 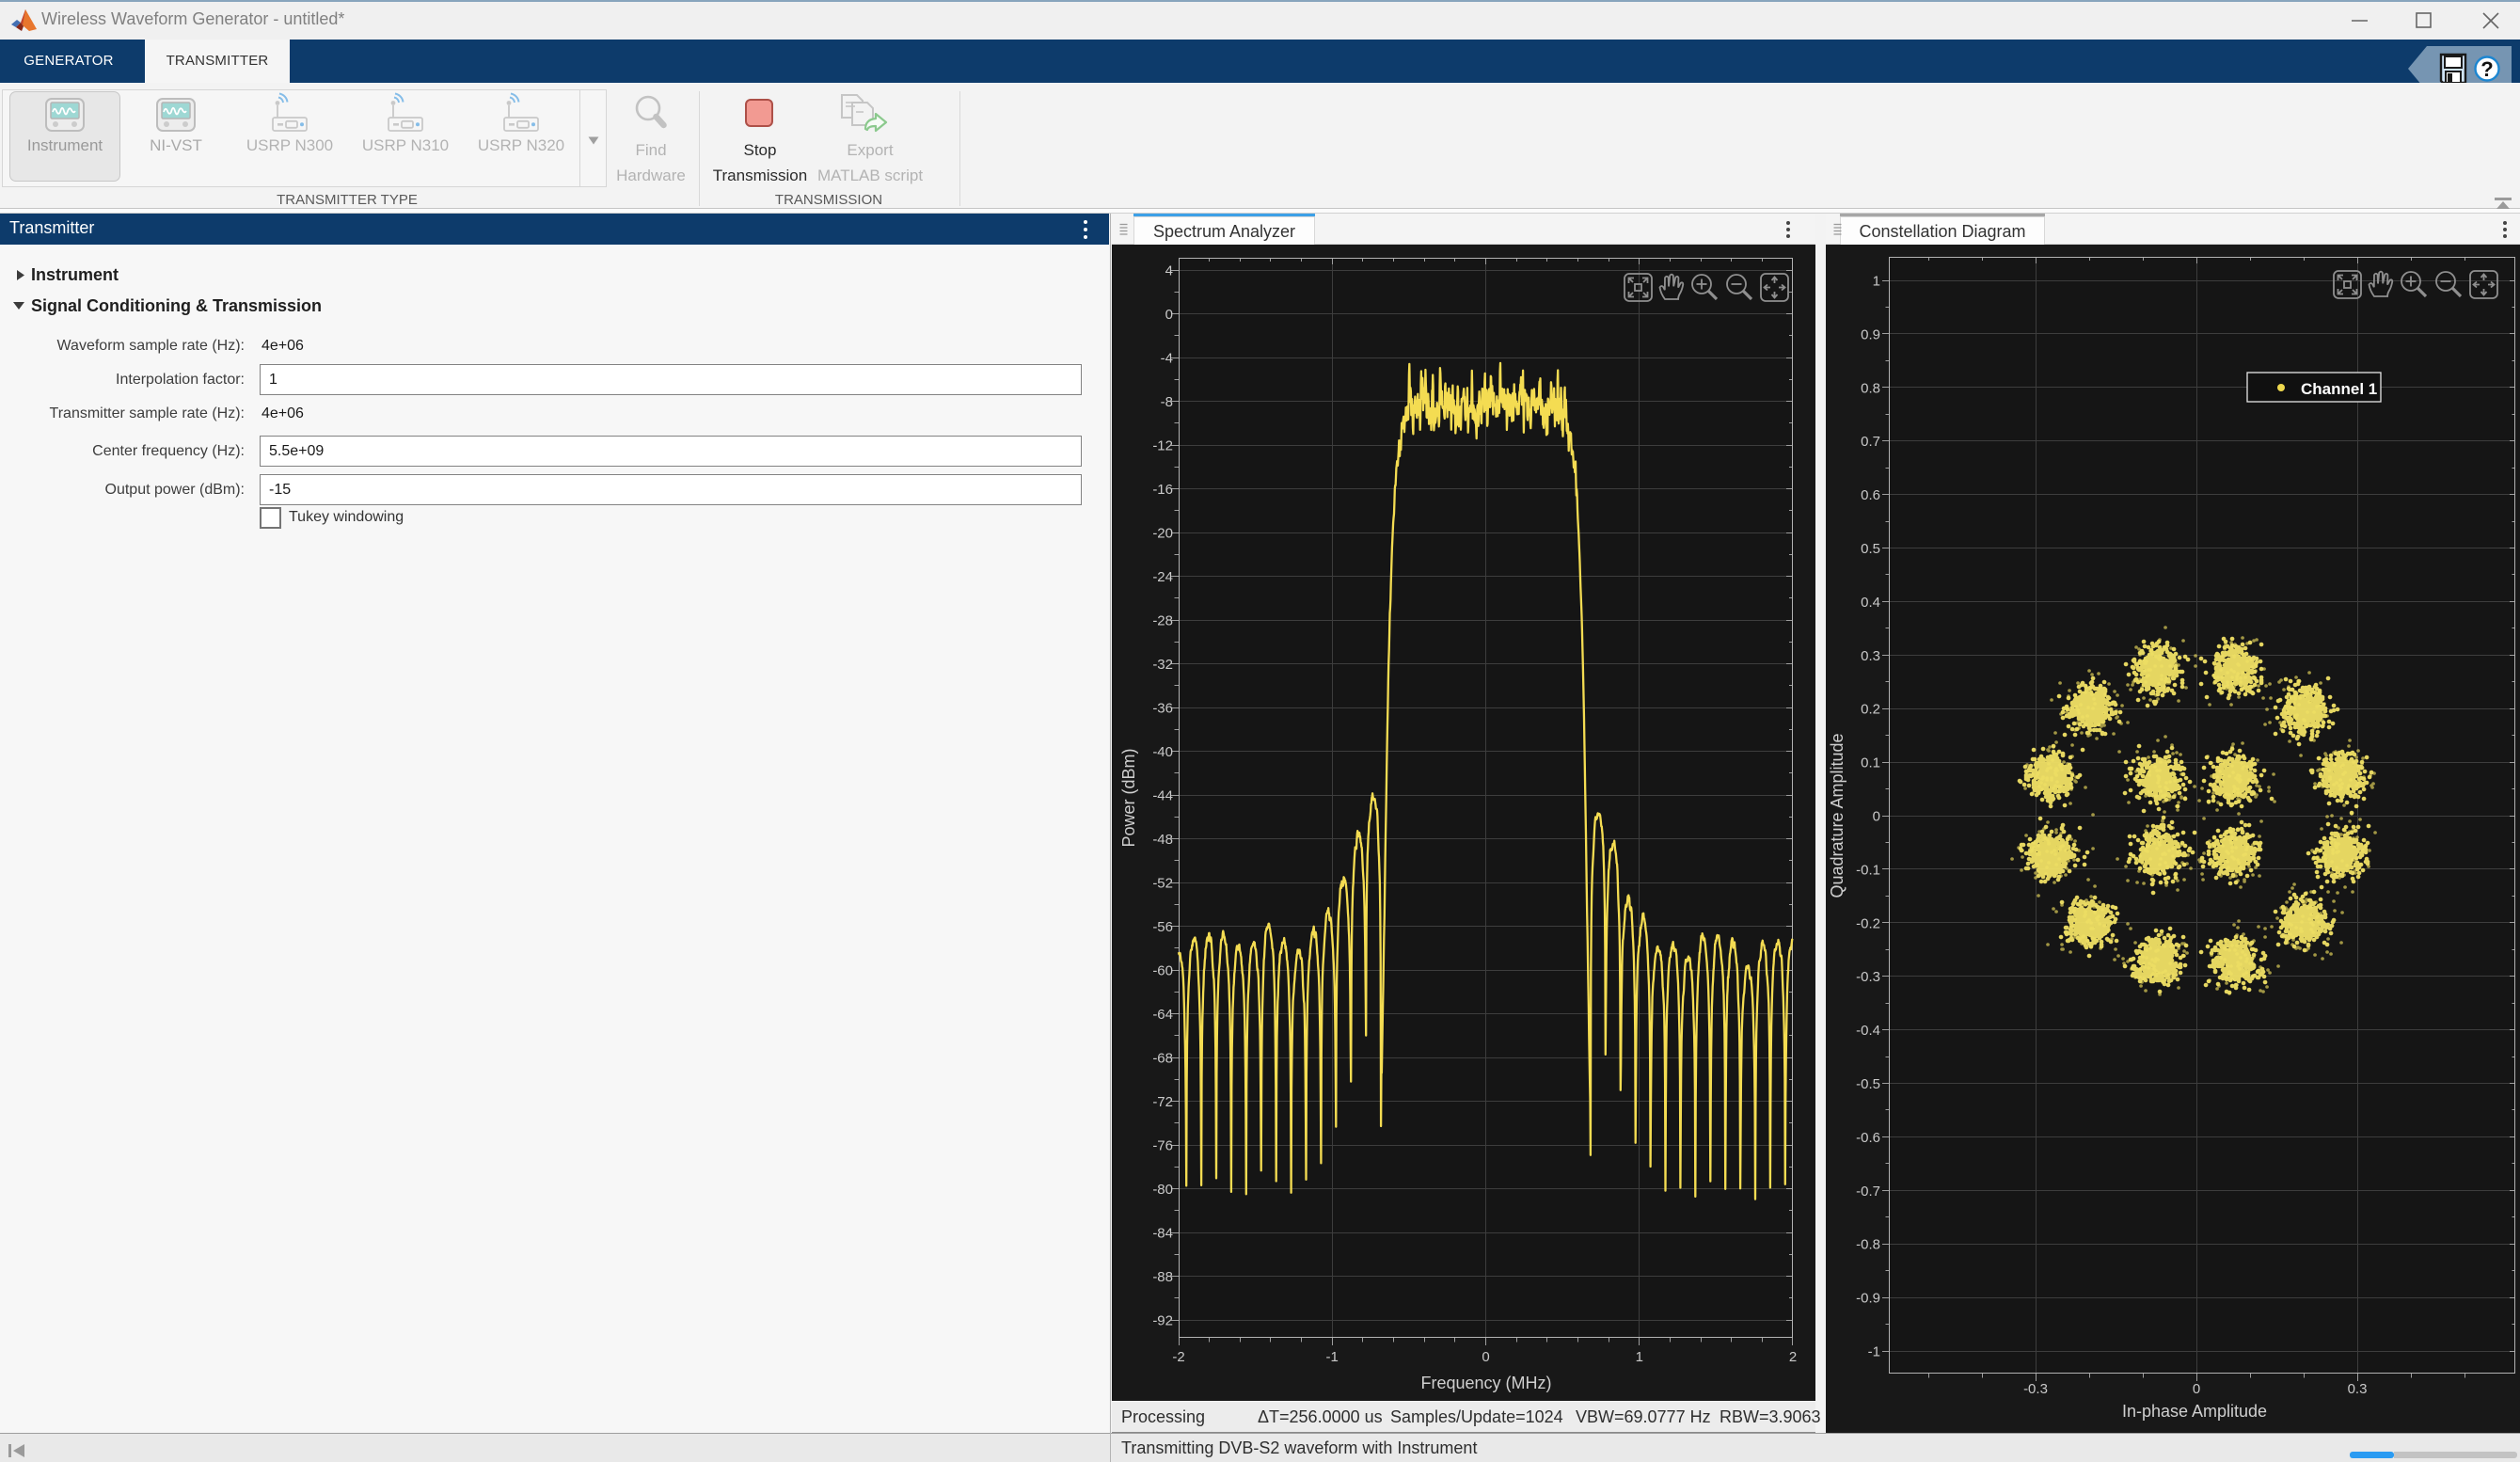 I want to click on svg-text: Frequency (MHz), so click(x=1485, y=1383).